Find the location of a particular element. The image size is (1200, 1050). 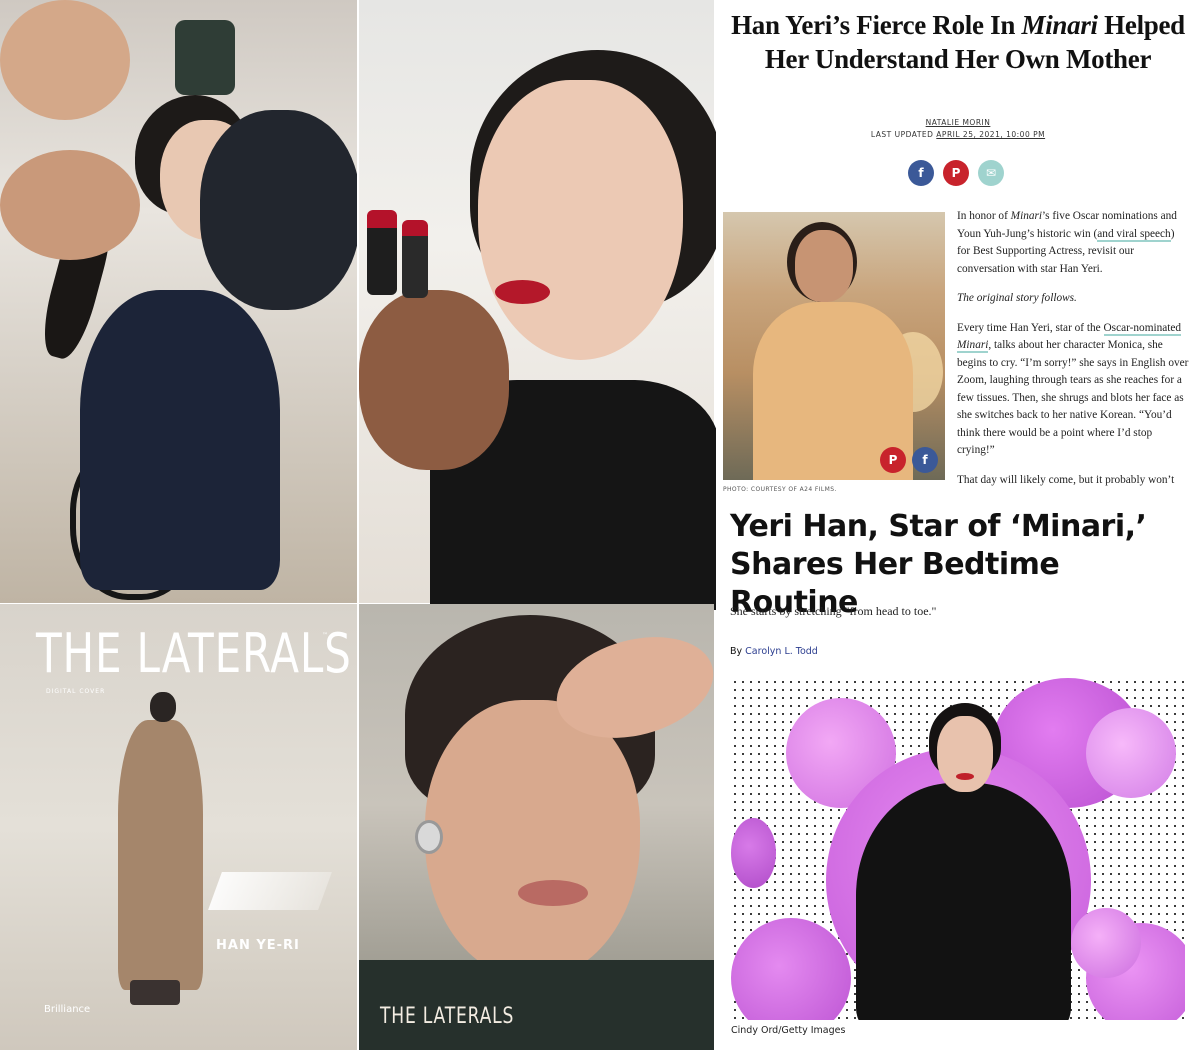

cover-theme: Brilliance is located at coordinates (67, 1009).